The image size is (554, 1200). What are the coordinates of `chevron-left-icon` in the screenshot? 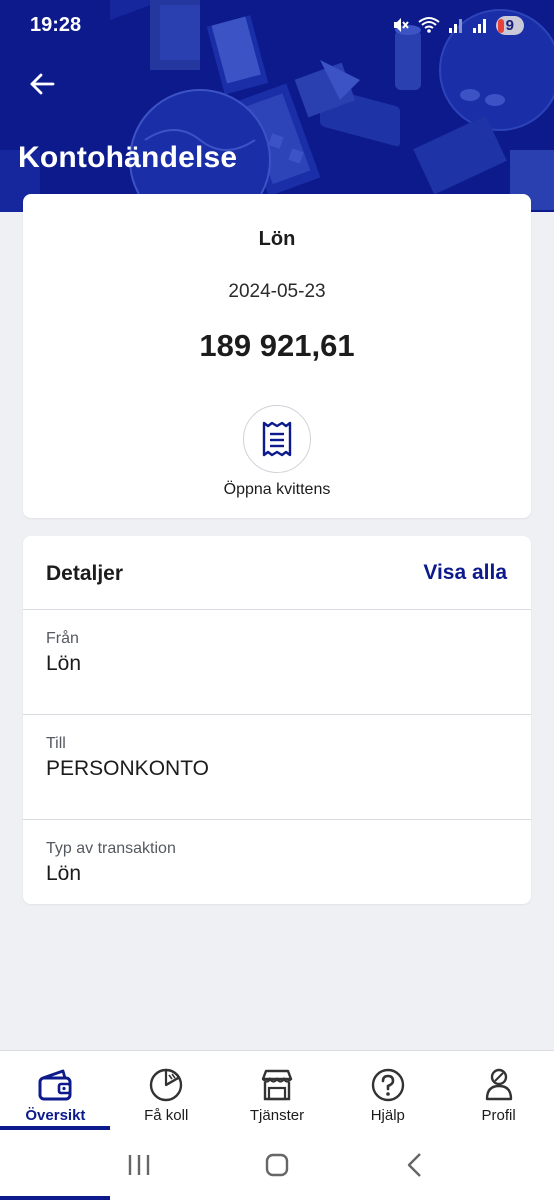 It's located at (414, 1165).